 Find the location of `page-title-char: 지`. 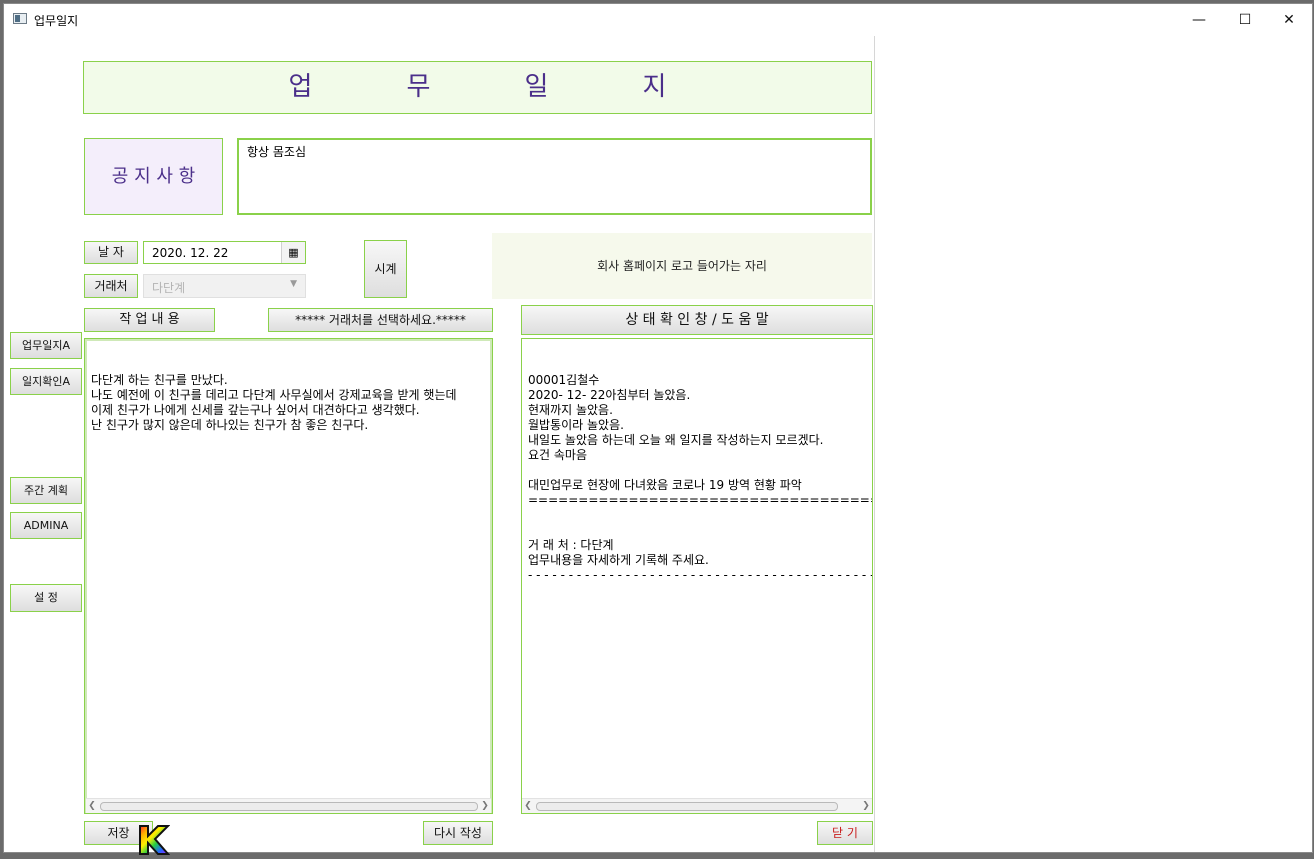

page-title-char: 지 is located at coordinates (654, 87).